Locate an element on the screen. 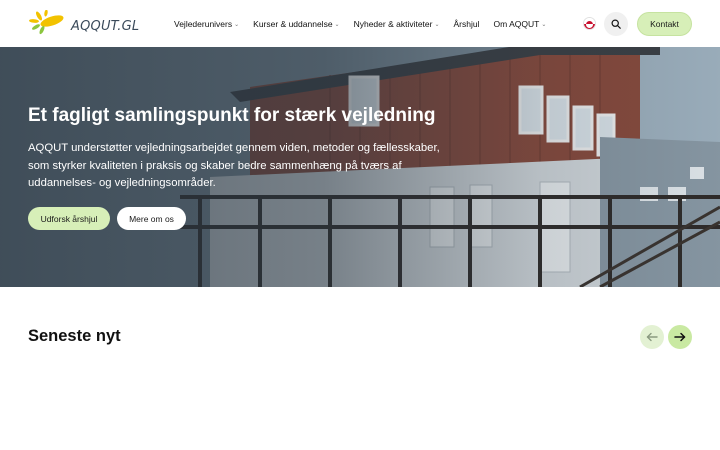 The image size is (720, 450). carousel-next-button is located at coordinates (680, 337).